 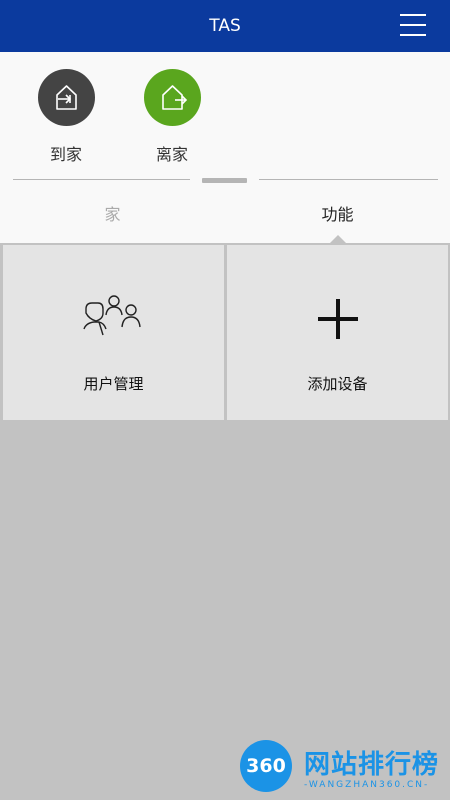 I want to click on watermark-title: 网站排行榜, so click(x=372, y=765).